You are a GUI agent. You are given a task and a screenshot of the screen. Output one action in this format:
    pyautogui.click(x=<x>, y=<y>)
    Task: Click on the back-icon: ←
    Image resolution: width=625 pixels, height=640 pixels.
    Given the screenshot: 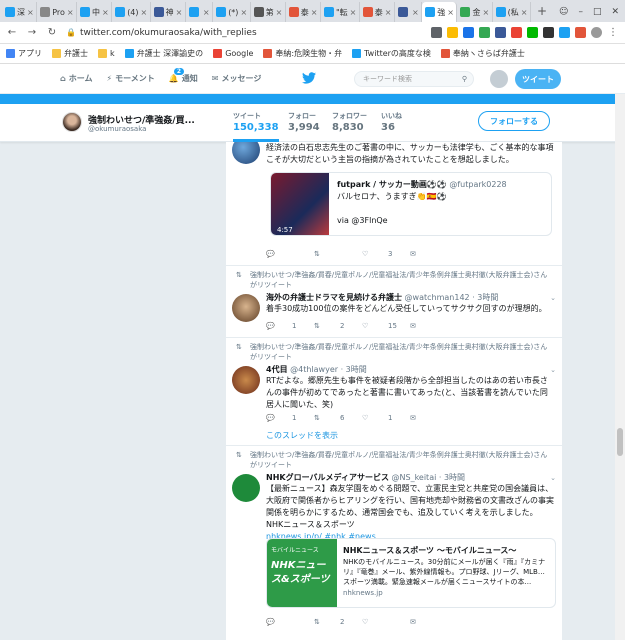 What is the action you would take?
    pyautogui.click(x=12, y=32)
    